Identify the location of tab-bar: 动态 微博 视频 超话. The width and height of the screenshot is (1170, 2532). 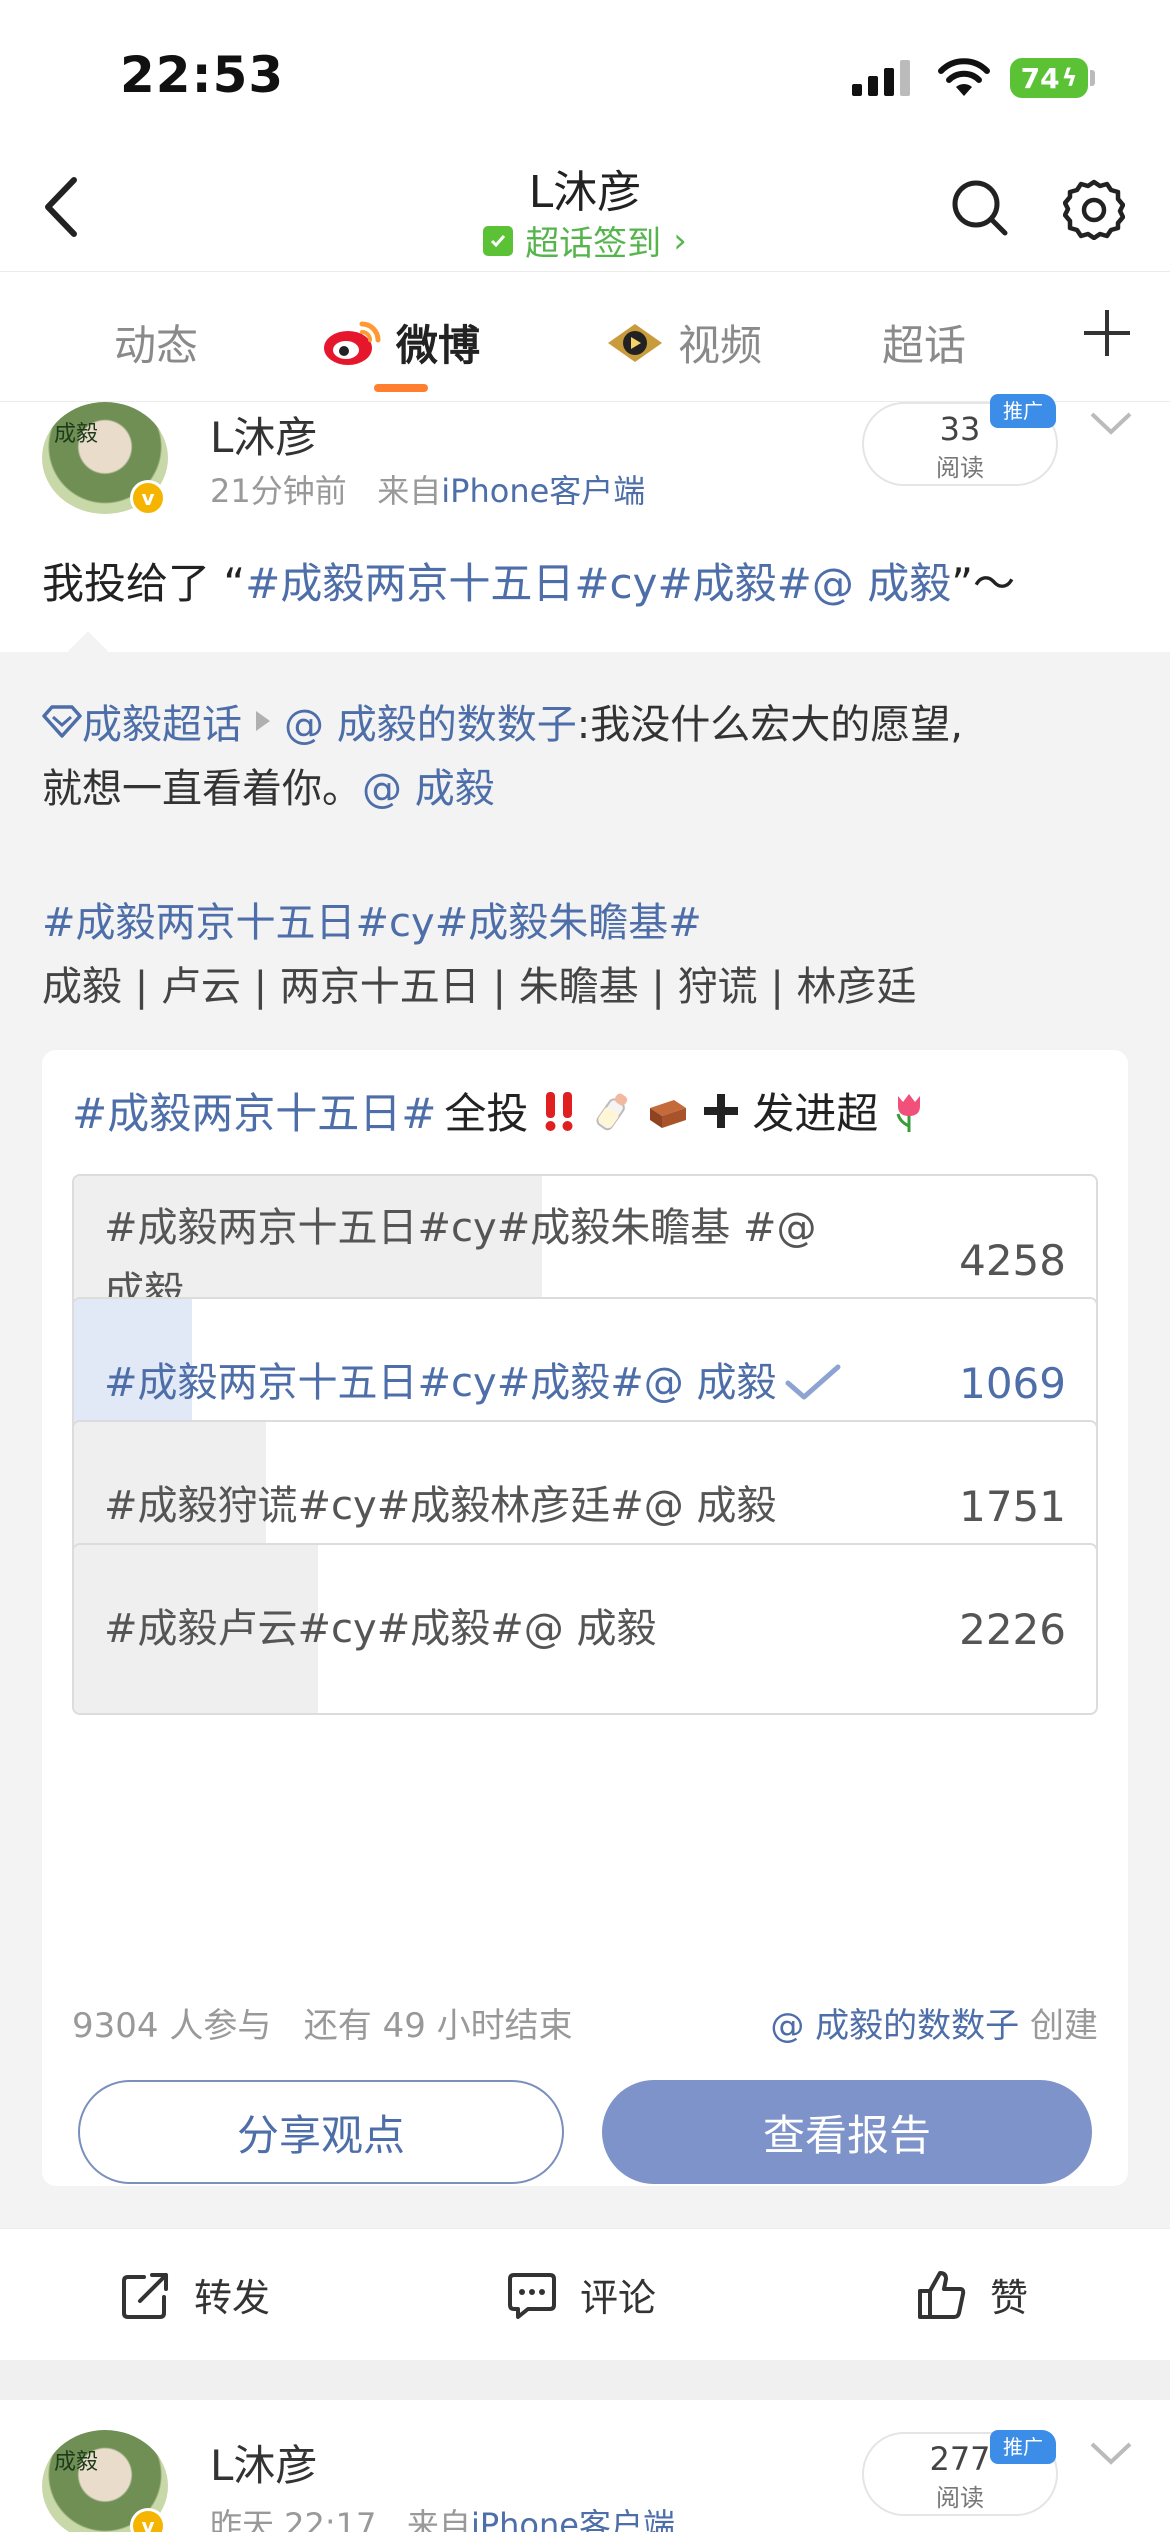
(585, 337).